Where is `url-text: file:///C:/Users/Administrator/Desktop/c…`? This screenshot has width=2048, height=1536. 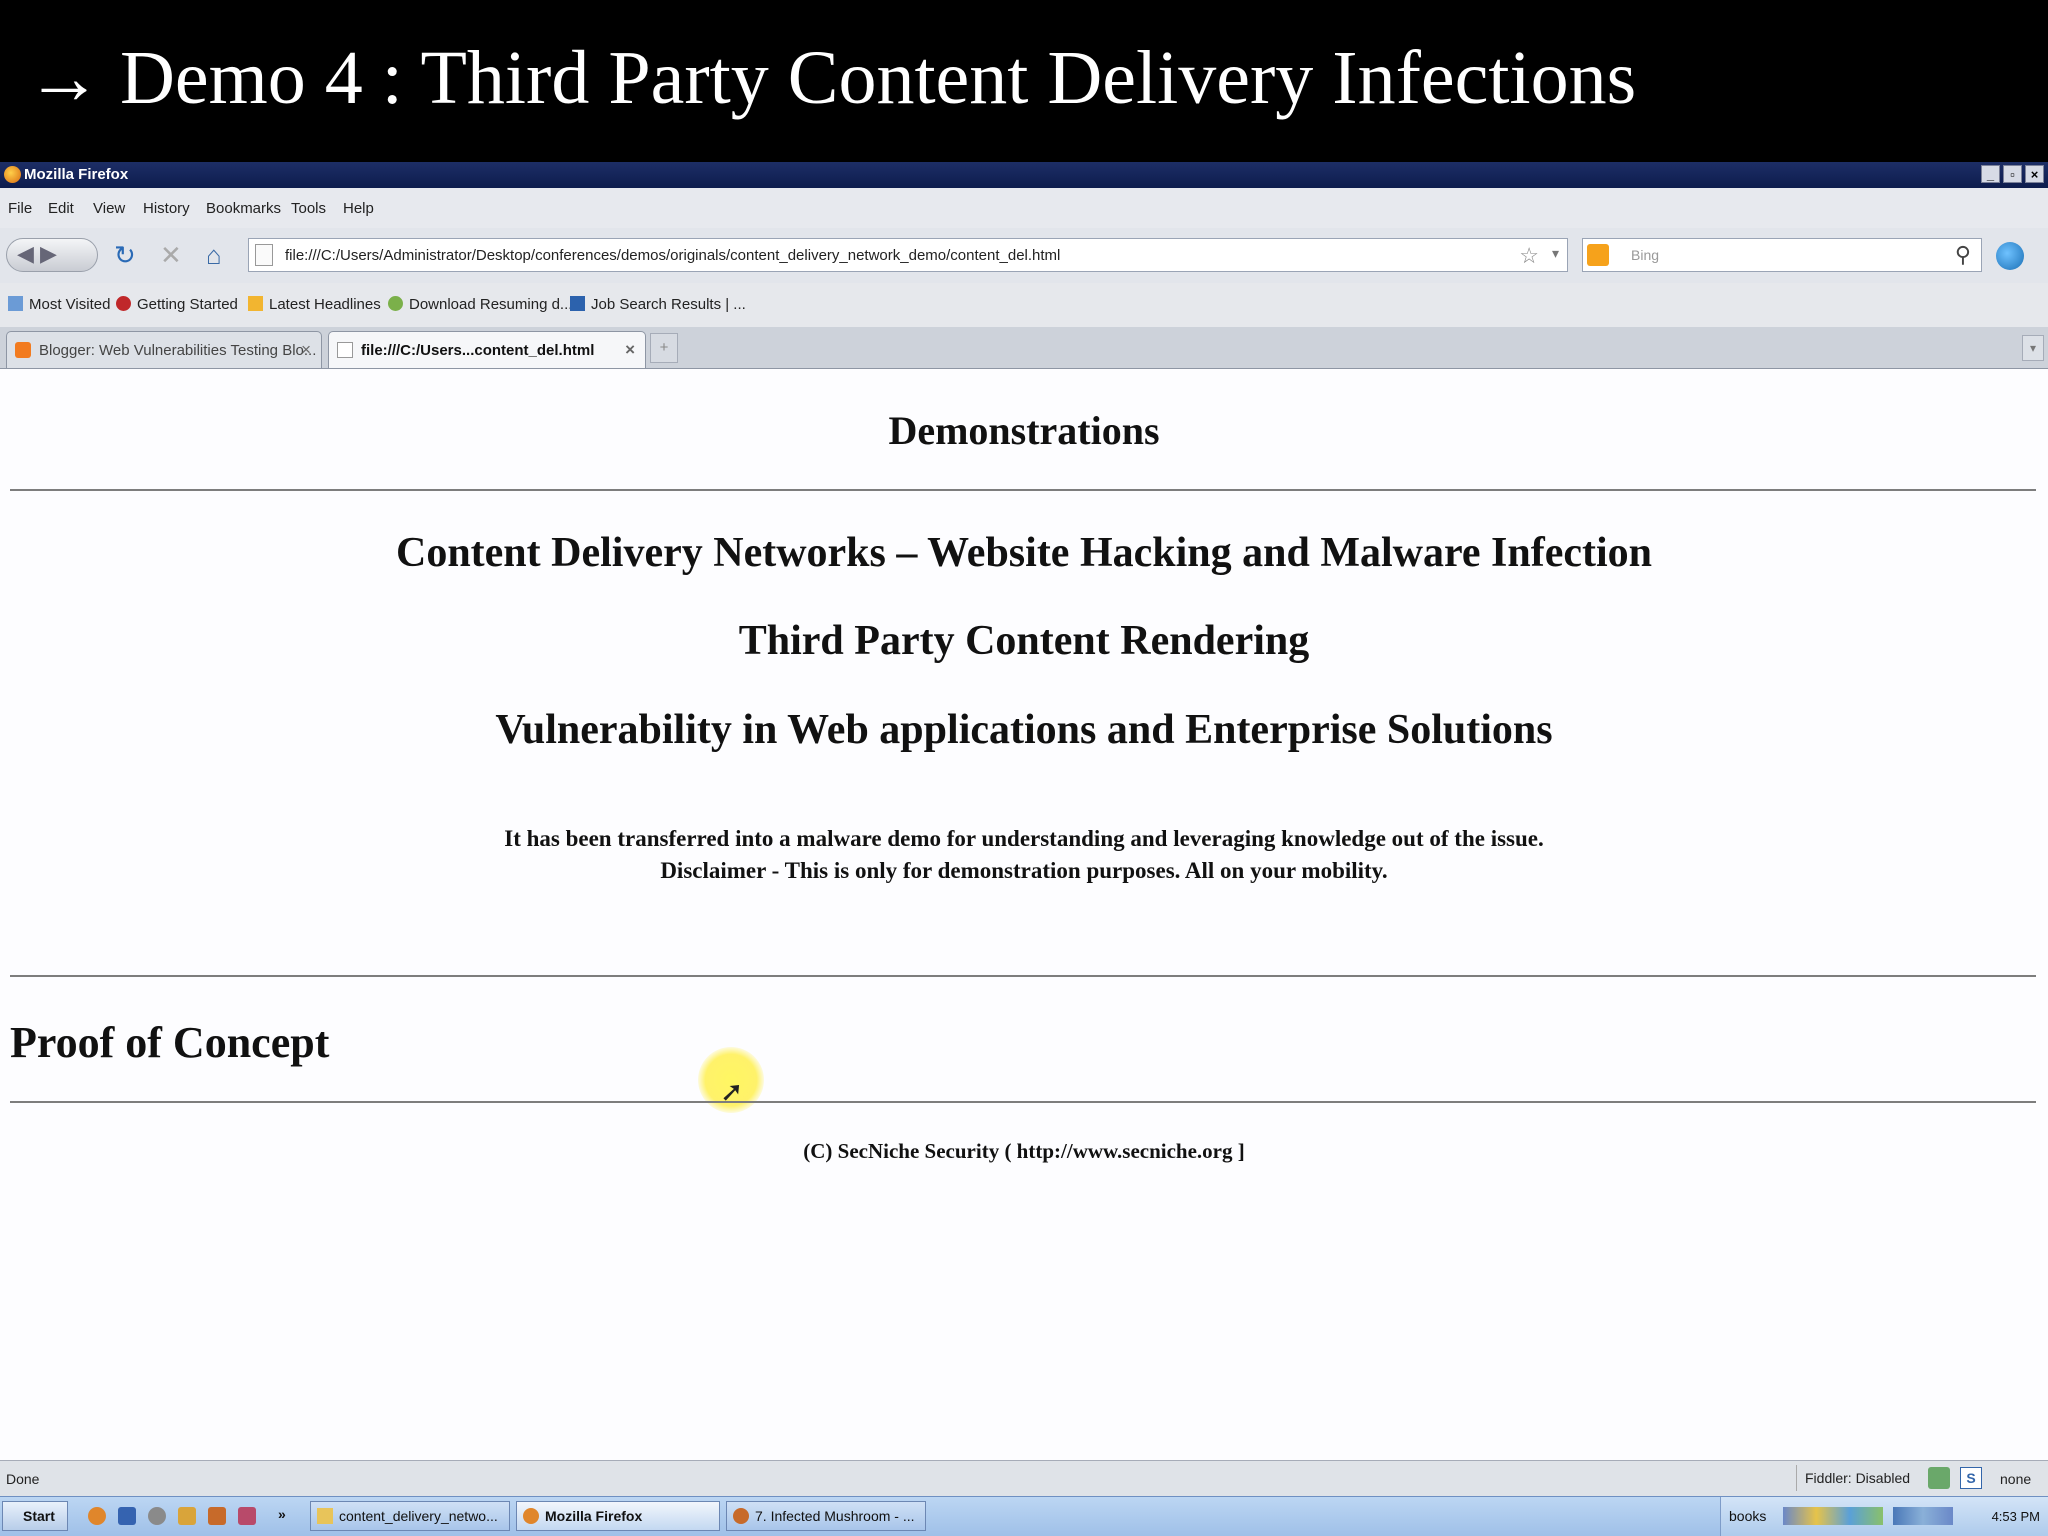
url-text: file:///C:/Users/Administrator/Desktop/c… is located at coordinates (673, 255).